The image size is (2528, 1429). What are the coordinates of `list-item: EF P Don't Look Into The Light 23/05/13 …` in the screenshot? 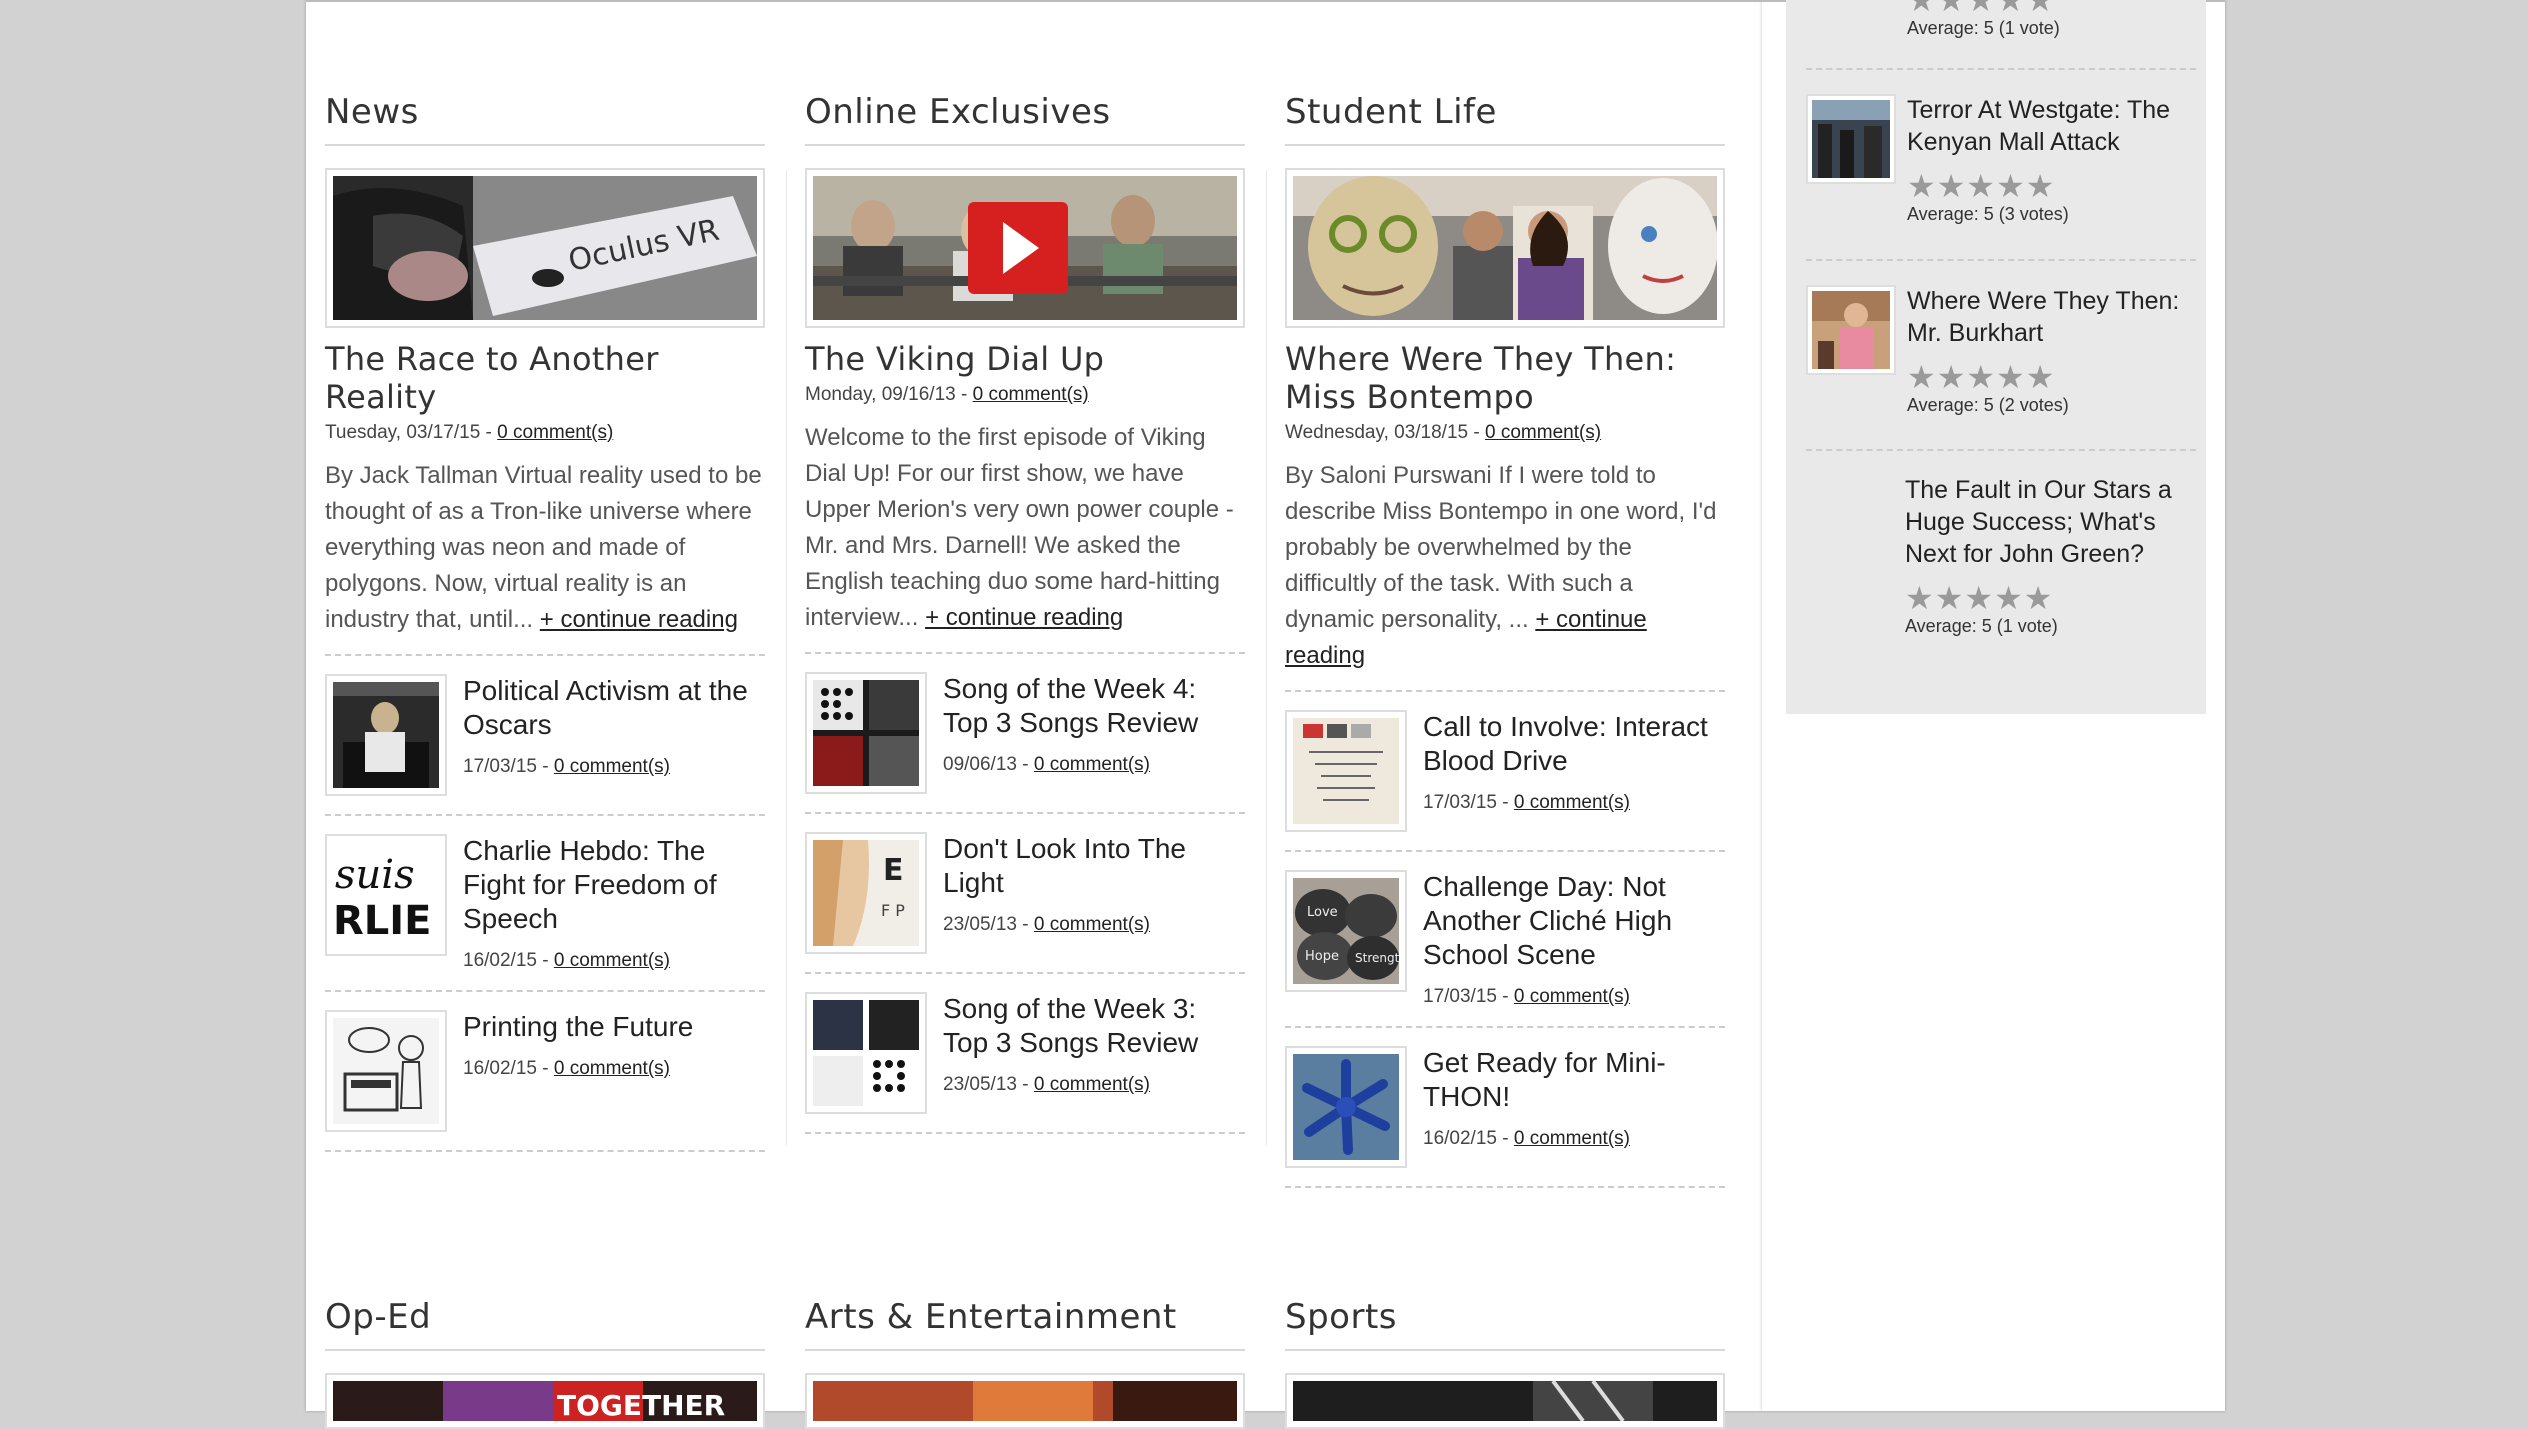 It's located at (1025, 894).